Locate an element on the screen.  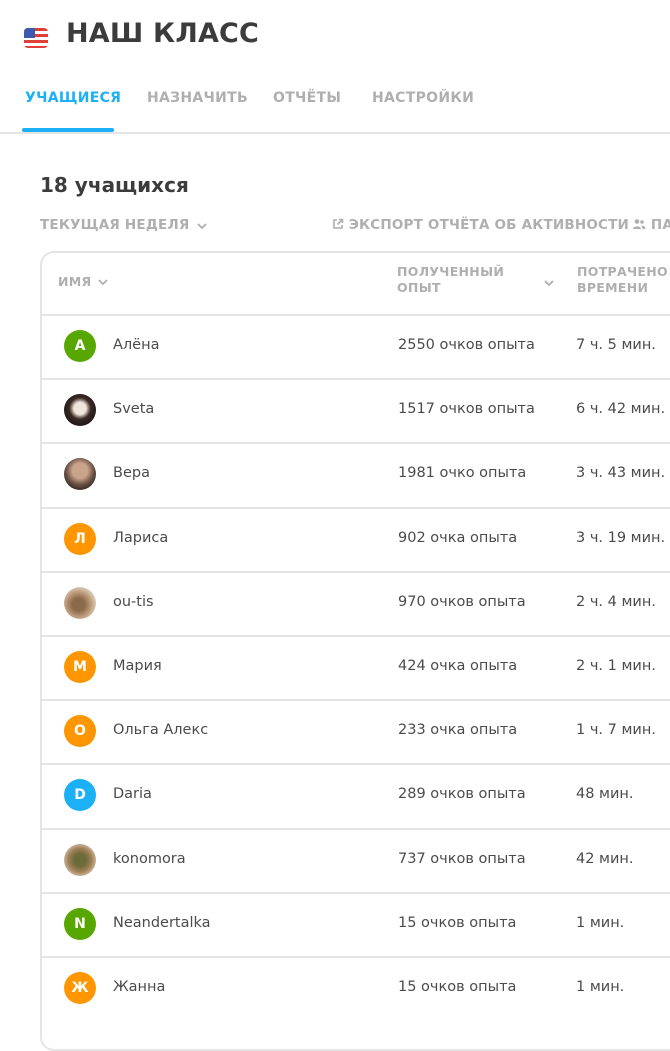
export-activity-report-button: ЭКСПОРТ ОТЧЁТА ОБ АКТИВНОСТИ is located at coordinates (480, 225).